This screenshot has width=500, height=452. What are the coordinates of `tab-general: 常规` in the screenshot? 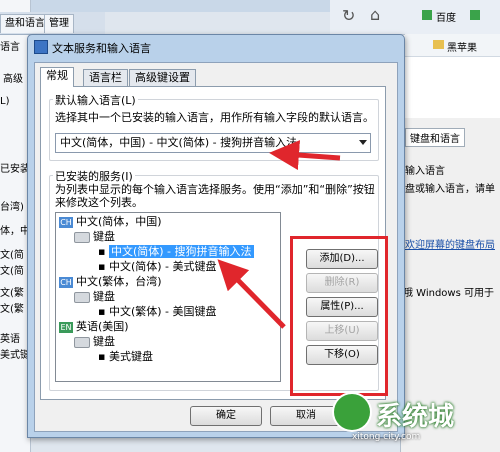 It's located at (57, 77).